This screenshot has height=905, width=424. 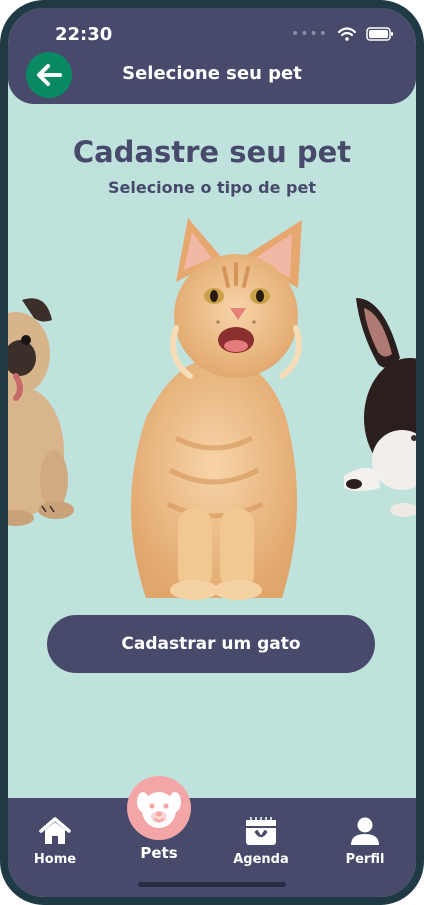 What do you see at coordinates (365, 859) in the screenshot?
I see `nav-label-perfil: Perfil` at bounding box center [365, 859].